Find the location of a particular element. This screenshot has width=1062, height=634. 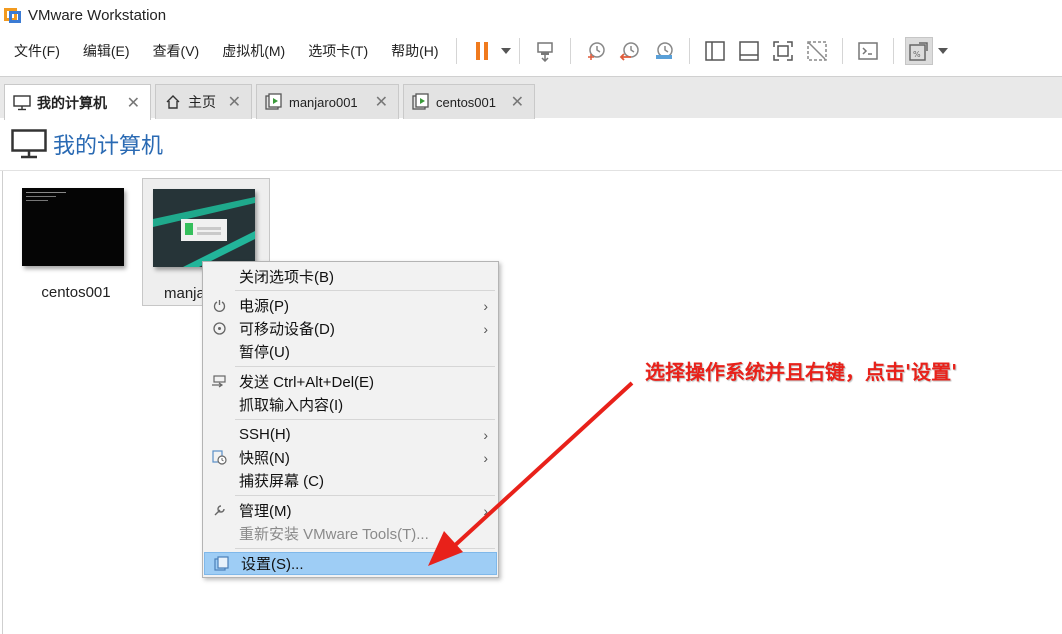

menu-item-pause: 暂停(U) is located at coordinates (350, 351).